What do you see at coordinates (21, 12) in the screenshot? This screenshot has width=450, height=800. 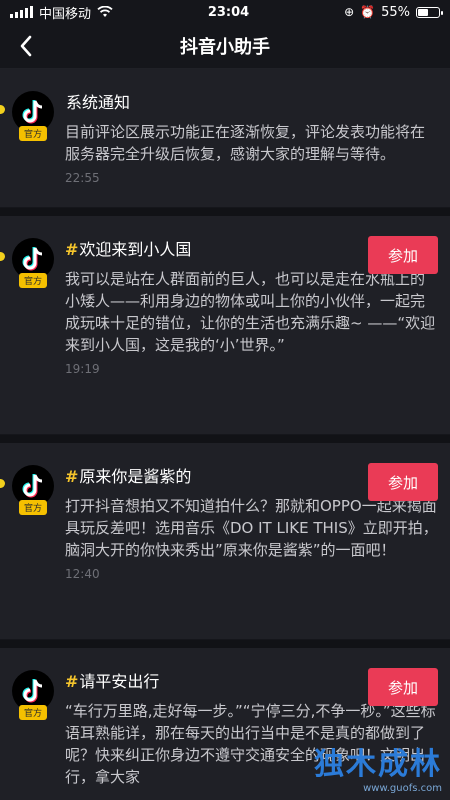 I see `signal-icon` at bounding box center [21, 12].